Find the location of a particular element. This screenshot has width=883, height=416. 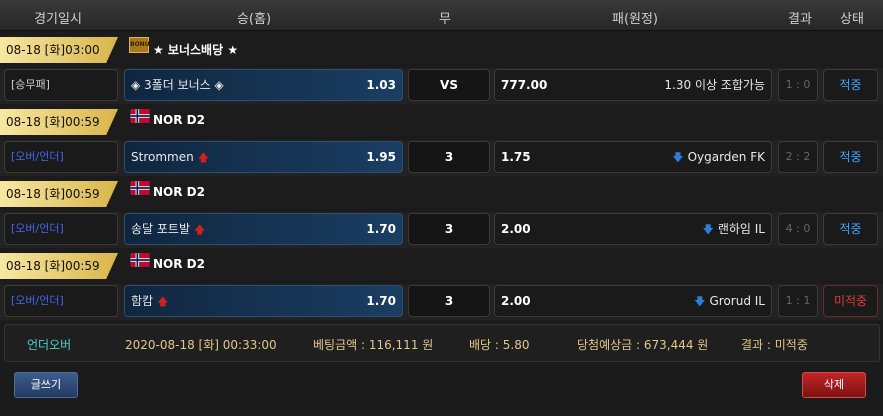

away-team: Grorud IL is located at coordinates (737, 301).